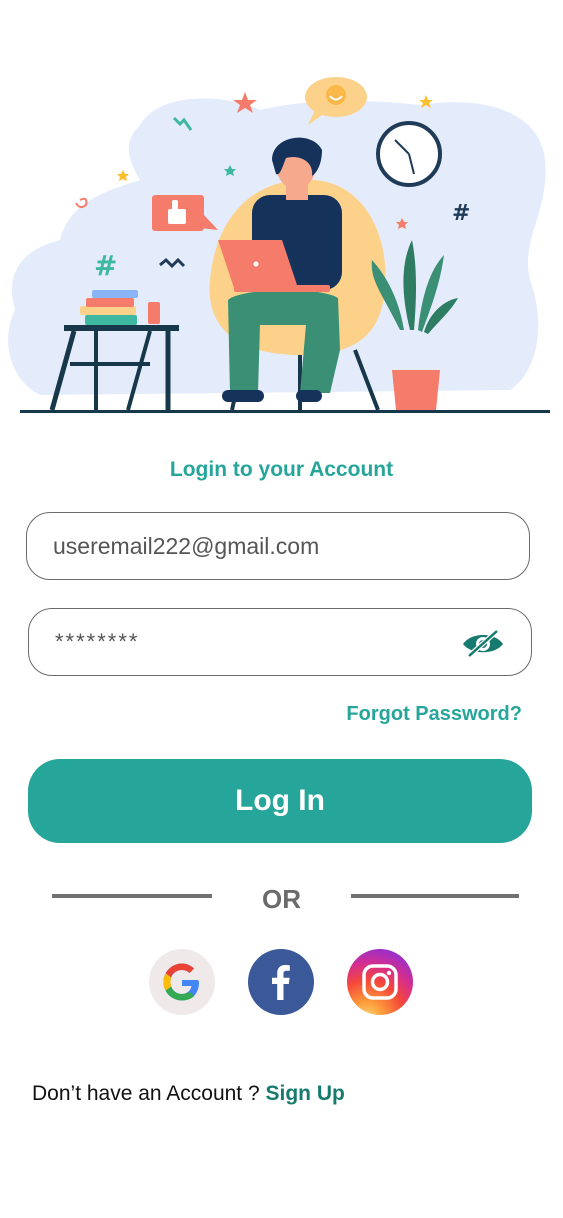 The height and width of the screenshot is (1218, 563). Describe the element at coordinates (265, 642) in the screenshot. I see `password-field` at that location.